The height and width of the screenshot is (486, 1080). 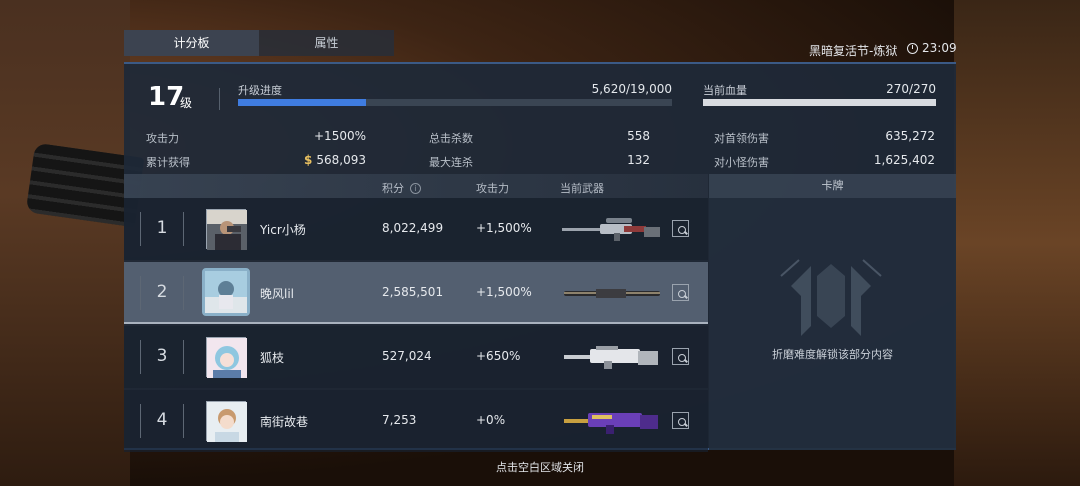 What do you see at coordinates (308, 160) in the screenshot?
I see `coin-icon: $` at bounding box center [308, 160].